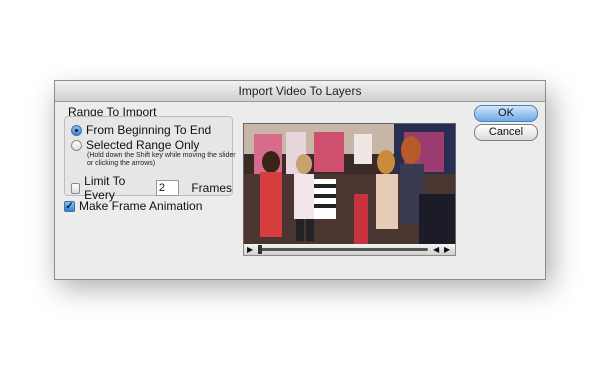  What do you see at coordinates (143, 145) in the screenshot?
I see `option-selected-range-label: Selected Range Only` at bounding box center [143, 145].